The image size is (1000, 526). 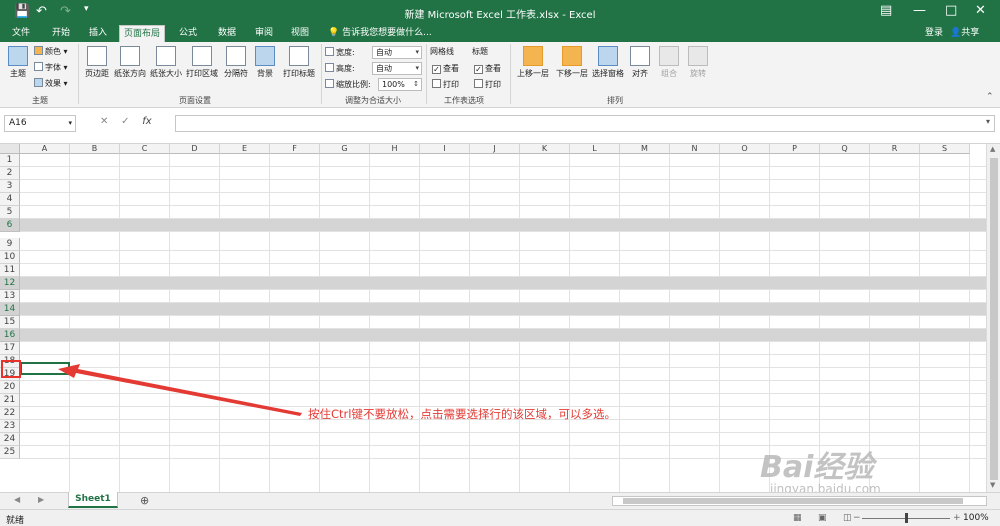 What do you see at coordinates (51, 51) in the screenshot?
I see `colors-button: 颜色 ▾` at bounding box center [51, 51].